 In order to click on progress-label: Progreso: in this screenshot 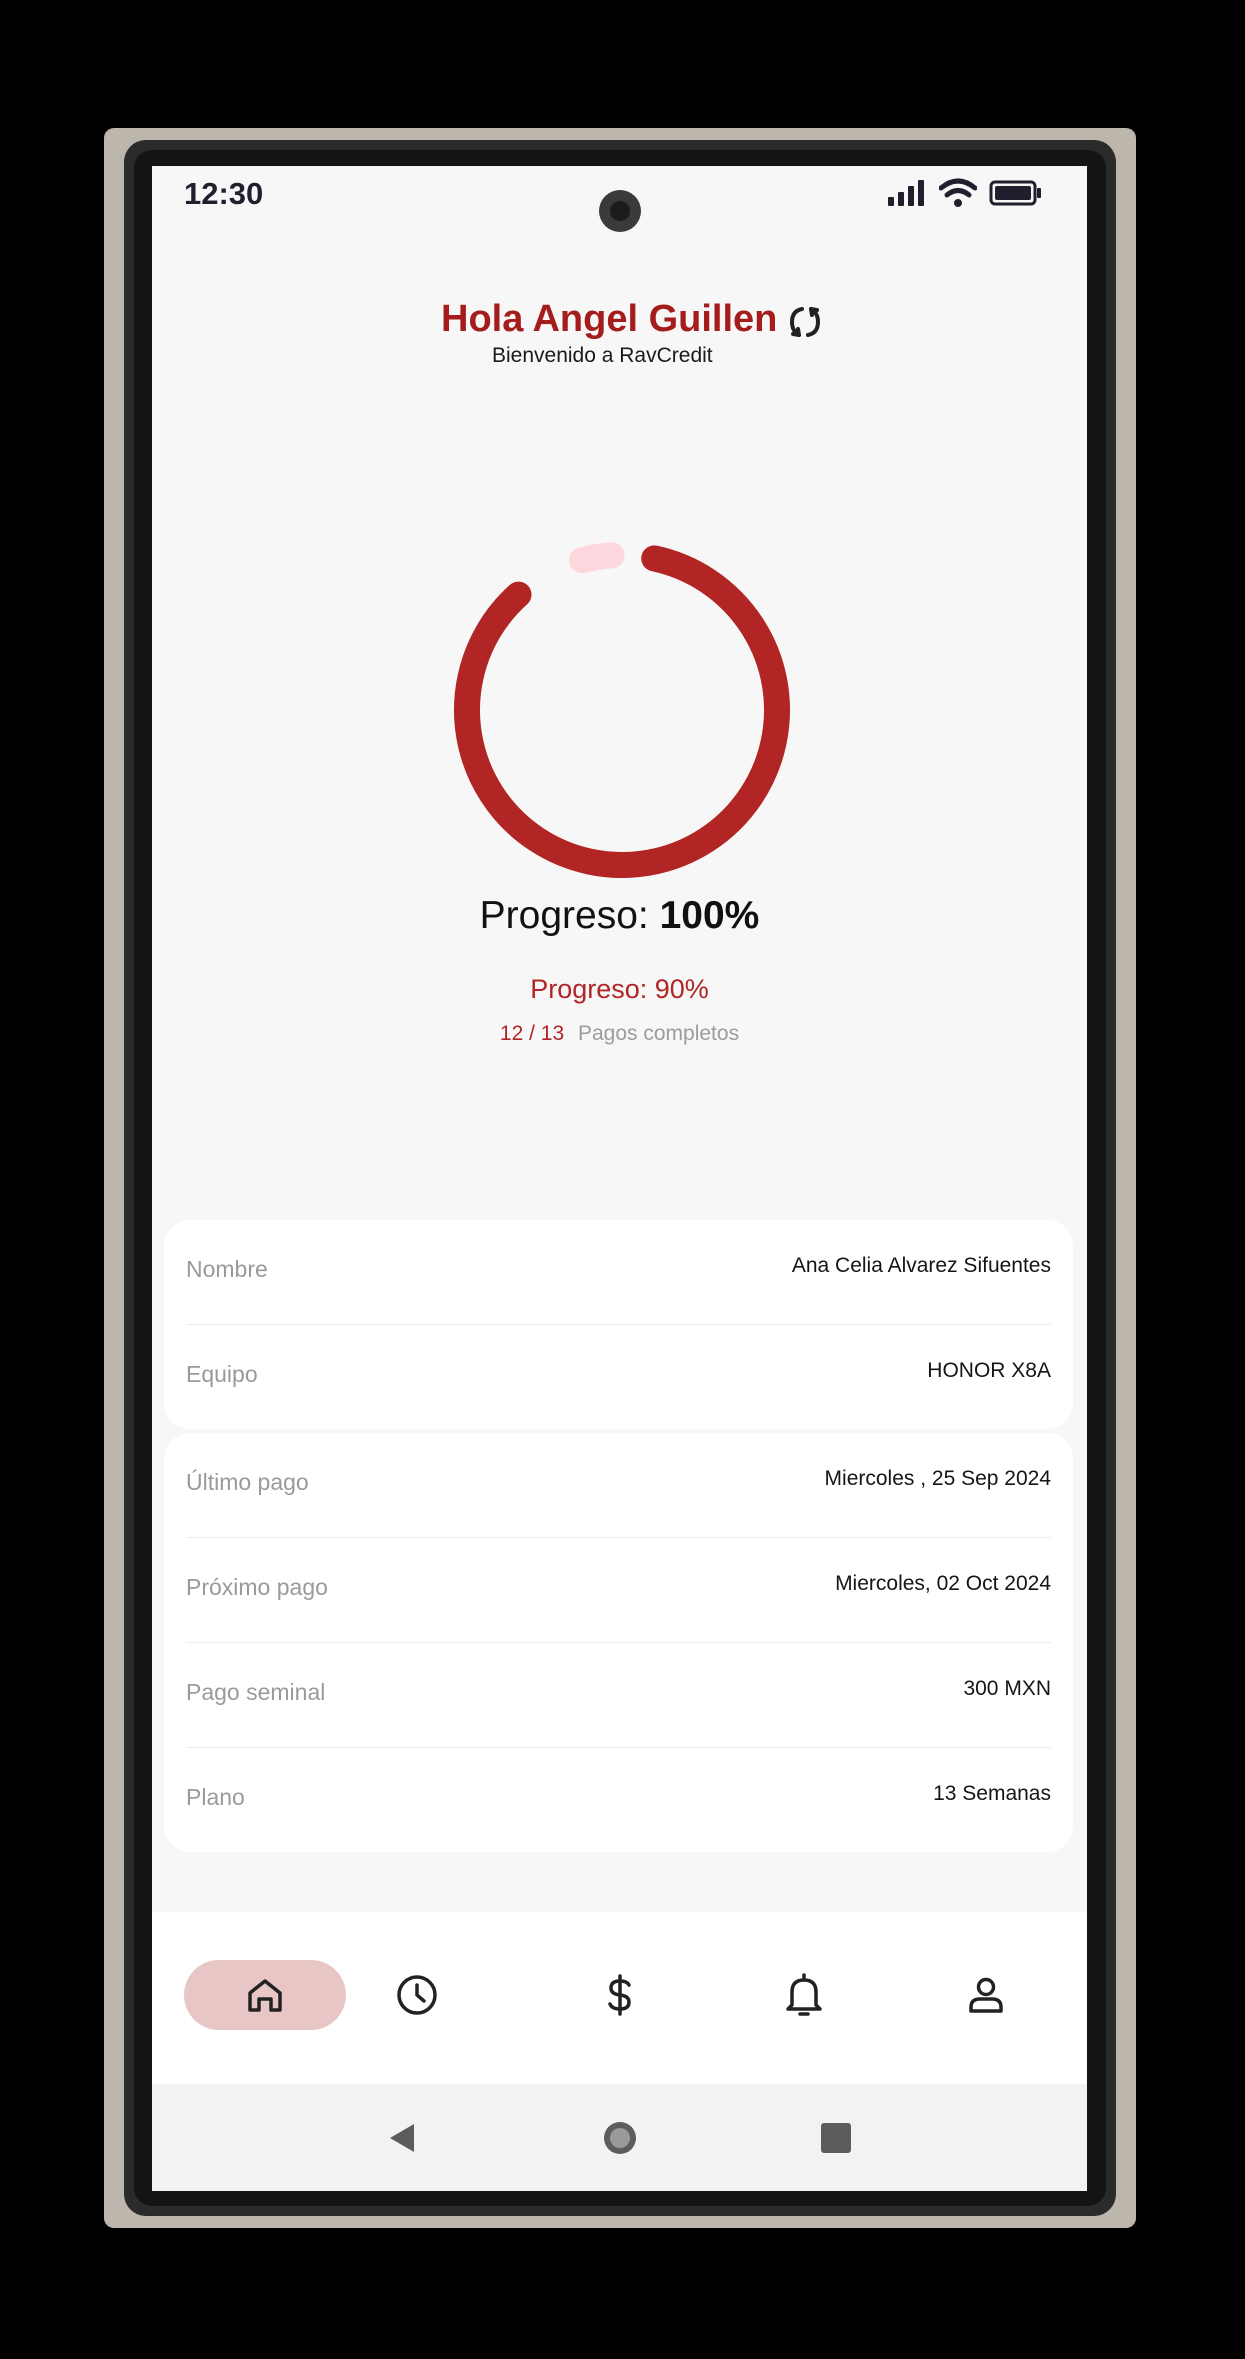, I will do `click(564, 915)`.